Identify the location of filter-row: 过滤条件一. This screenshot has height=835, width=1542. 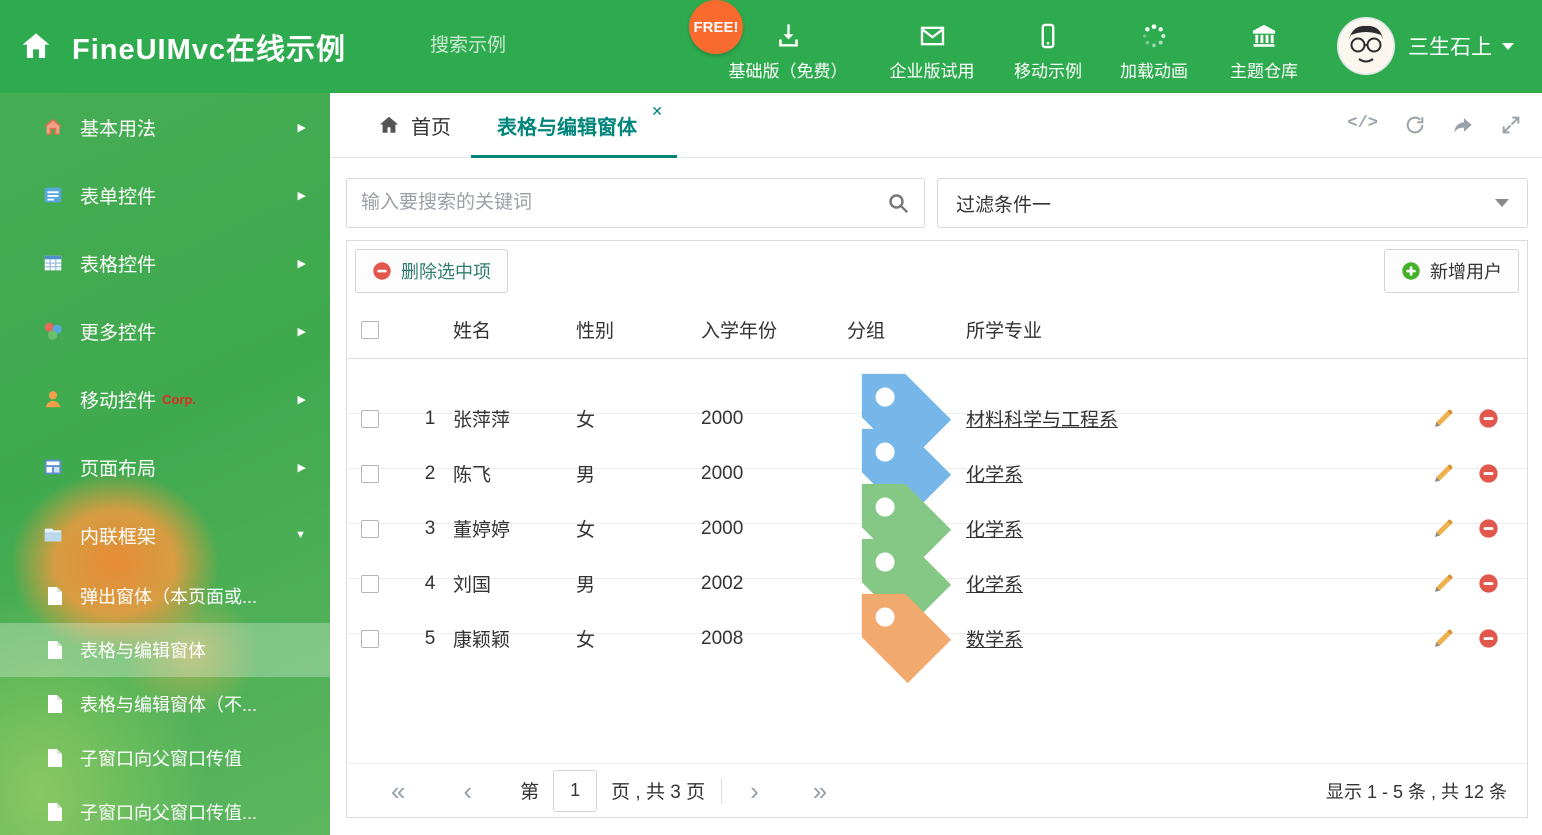
(937, 203).